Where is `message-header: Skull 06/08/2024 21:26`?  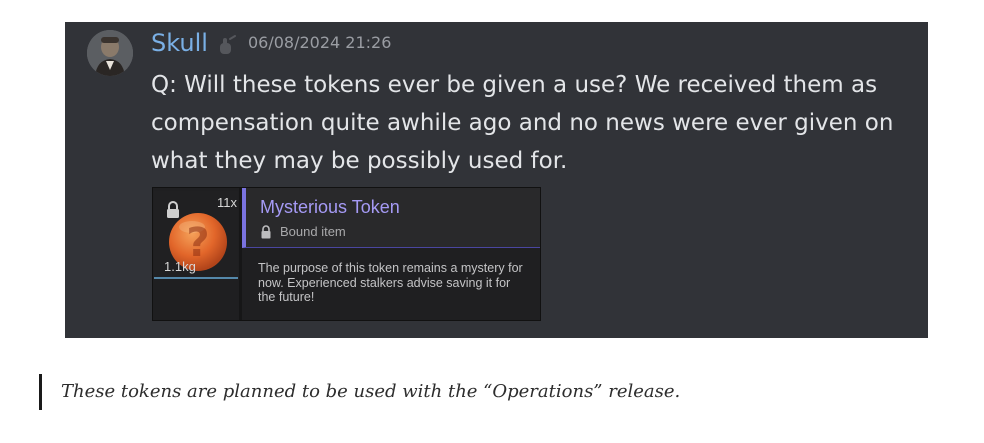 message-header: Skull 06/08/2024 21:26 is located at coordinates (271, 43).